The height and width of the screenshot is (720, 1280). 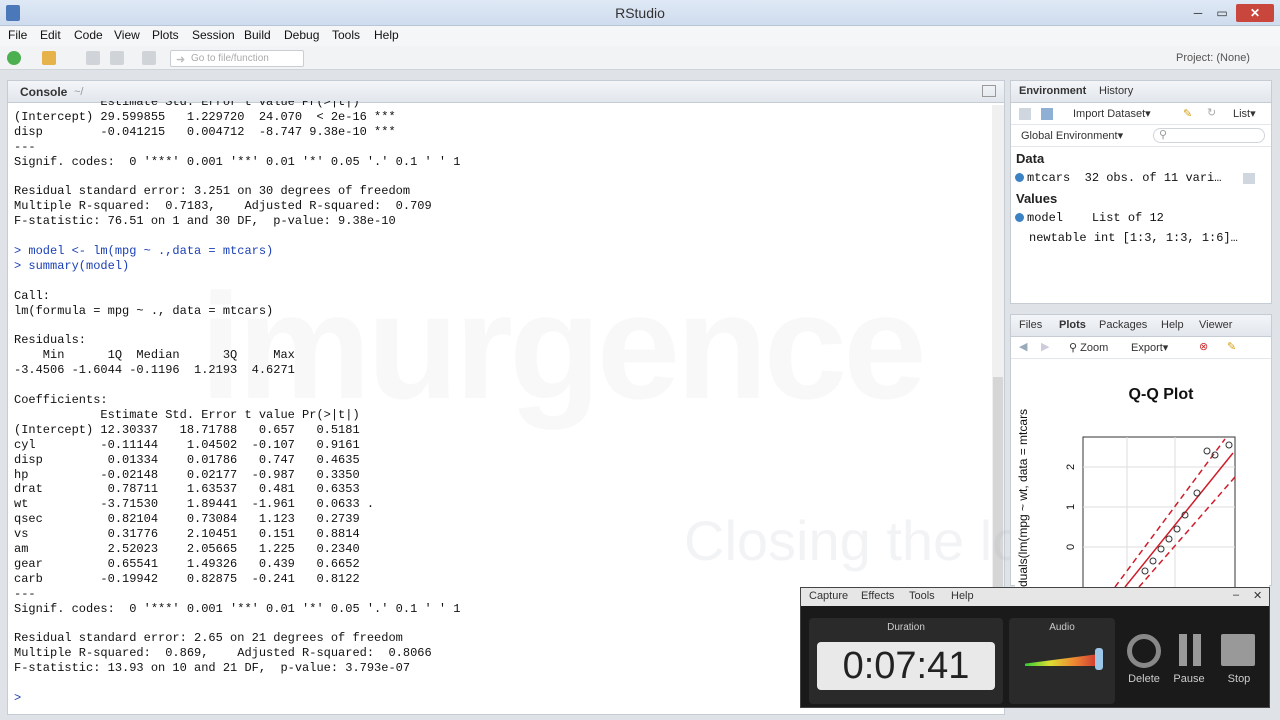 I want to click on tab-help: Help, so click(x=1172, y=325).